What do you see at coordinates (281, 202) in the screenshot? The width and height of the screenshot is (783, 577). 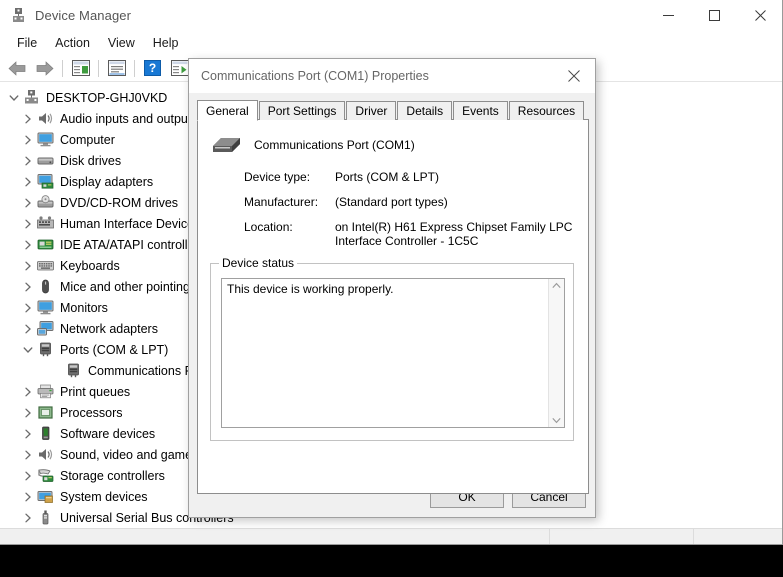 I see `detail-label: Manufacturer:` at bounding box center [281, 202].